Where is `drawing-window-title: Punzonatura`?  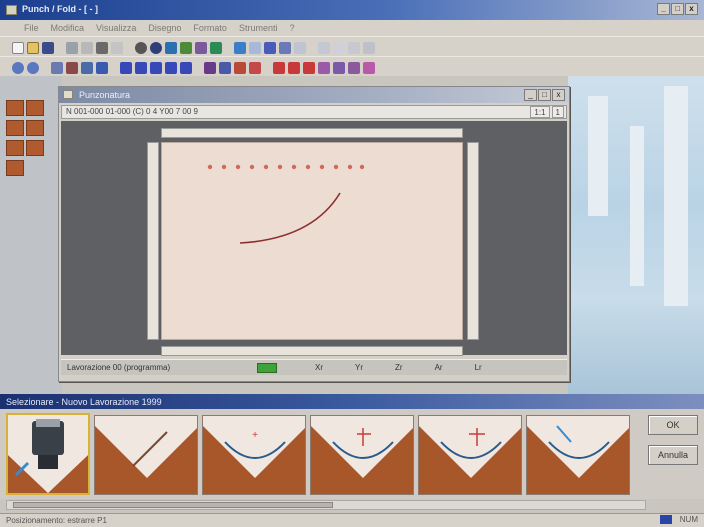
drawing-window-title: Punzonatura is located at coordinates (105, 95).